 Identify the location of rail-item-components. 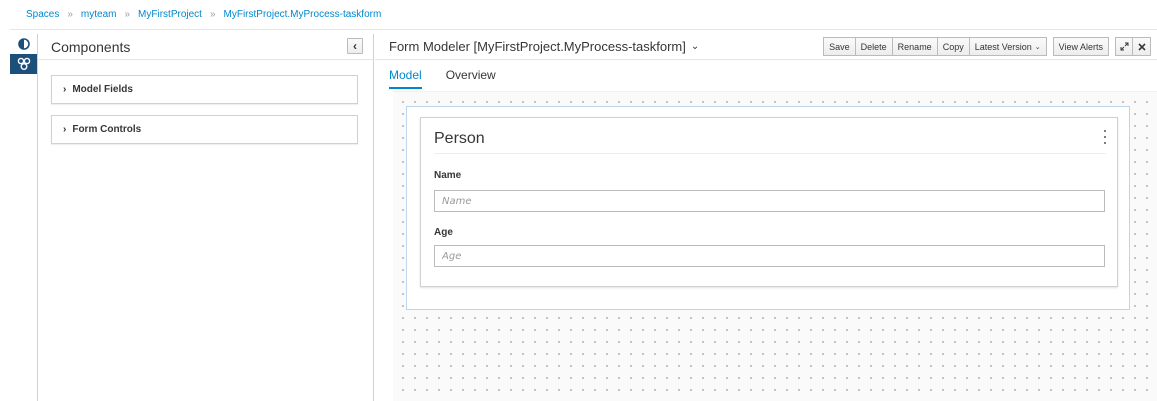
(23, 64).